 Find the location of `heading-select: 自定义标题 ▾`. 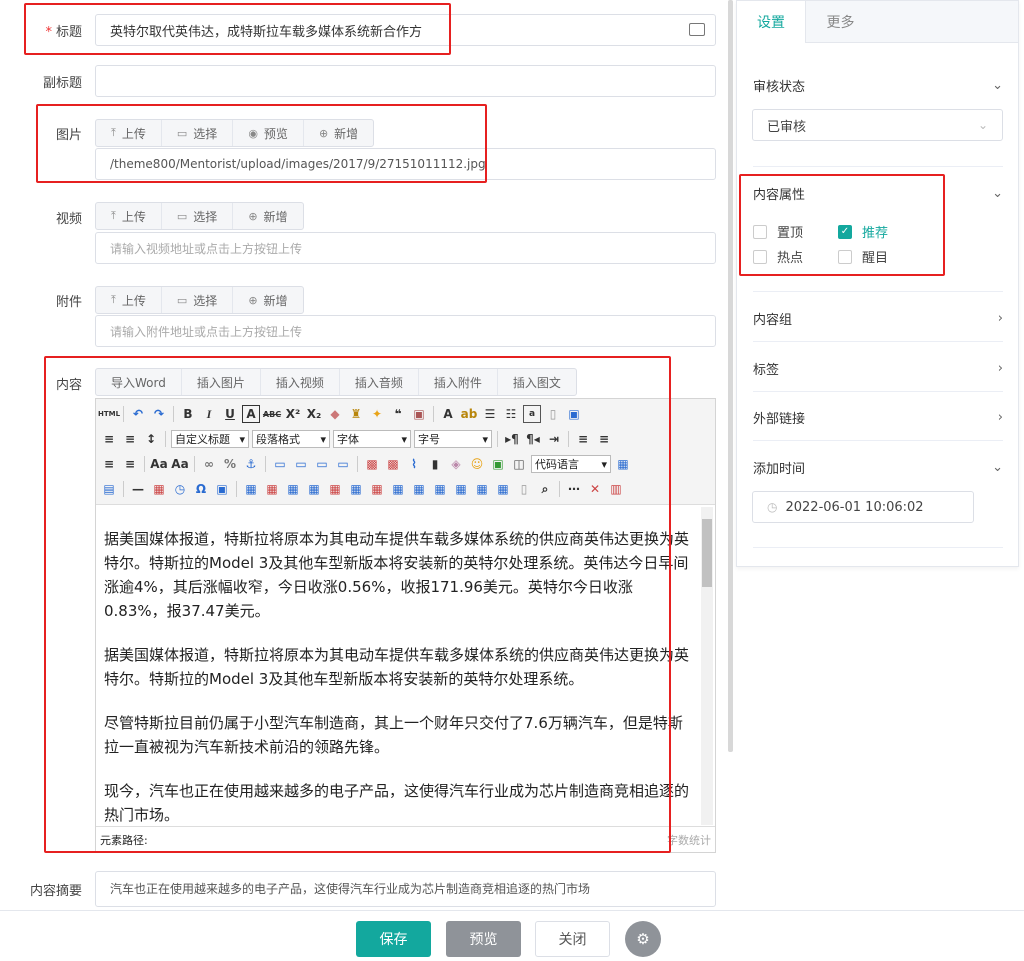

heading-select: 自定义标题 ▾ is located at coordinates (210, 439).